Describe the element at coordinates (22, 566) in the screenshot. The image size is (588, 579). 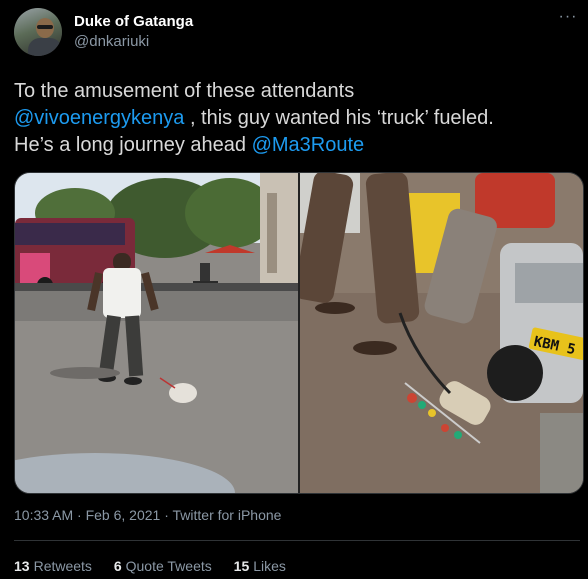
I see `retweets-count: 13` at that location.